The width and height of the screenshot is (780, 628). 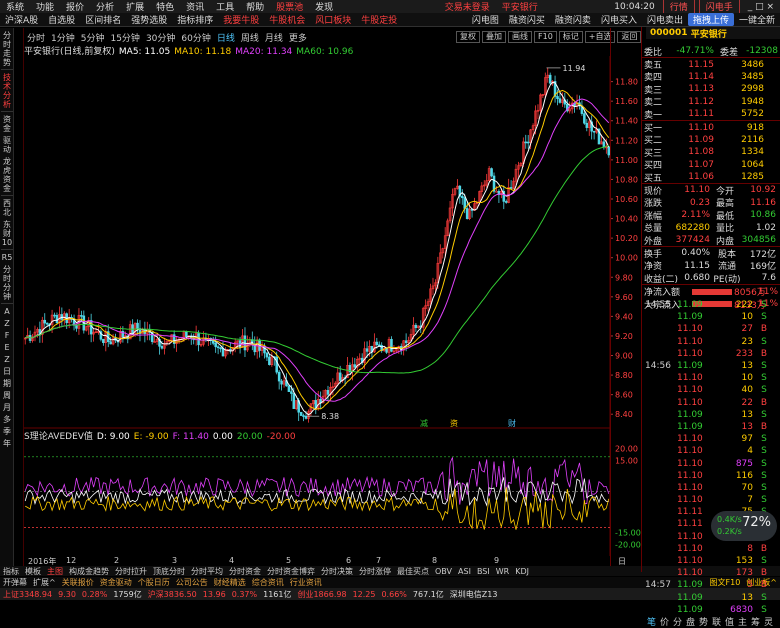 I want to click on menu-right-1: 平安银行, so click(x=520, y=6).